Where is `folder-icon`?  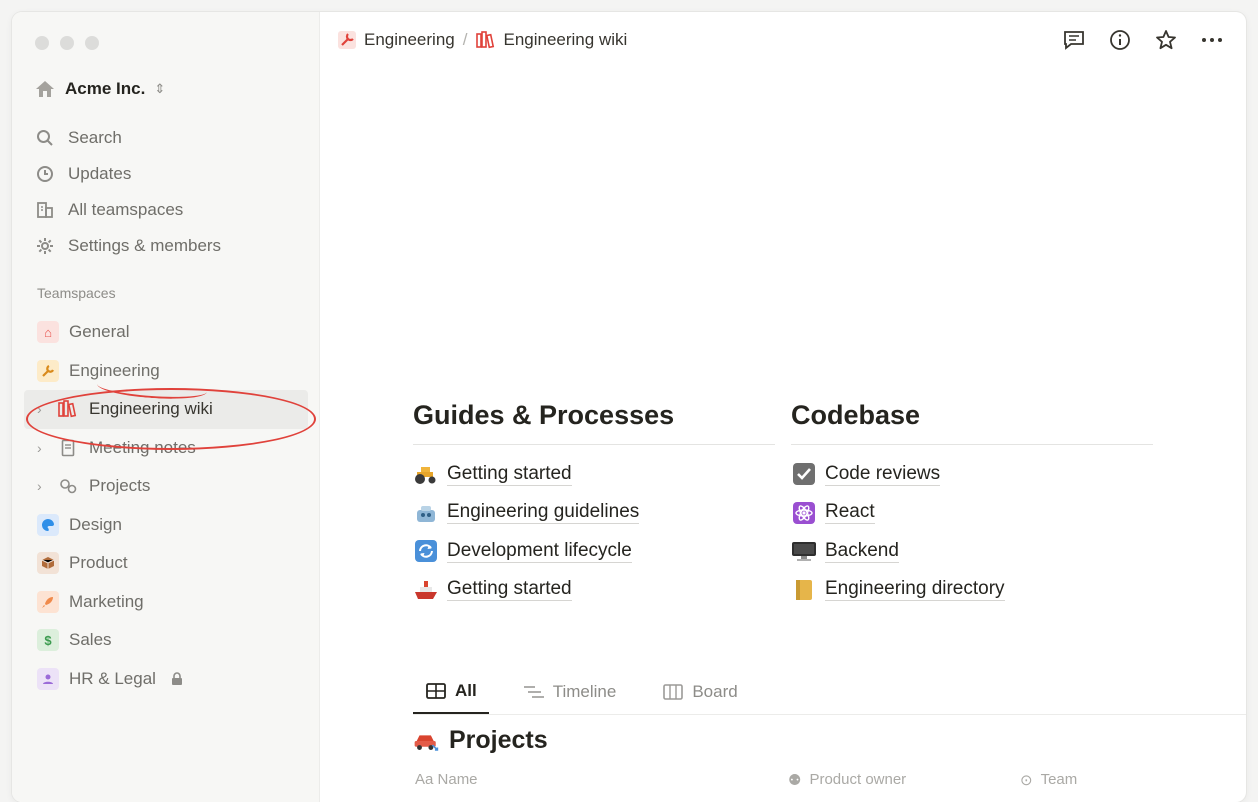
folder-icon is located at coordinates (804, 590).